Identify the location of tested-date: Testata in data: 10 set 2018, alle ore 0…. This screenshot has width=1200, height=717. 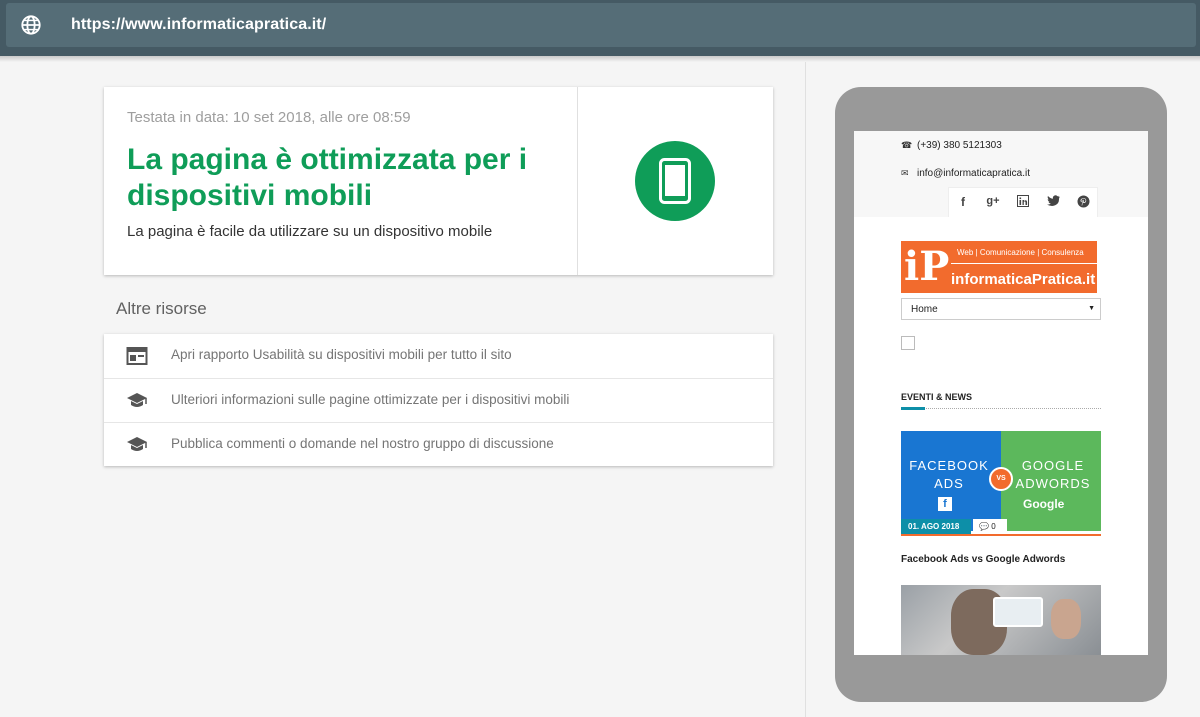
(269, 117).